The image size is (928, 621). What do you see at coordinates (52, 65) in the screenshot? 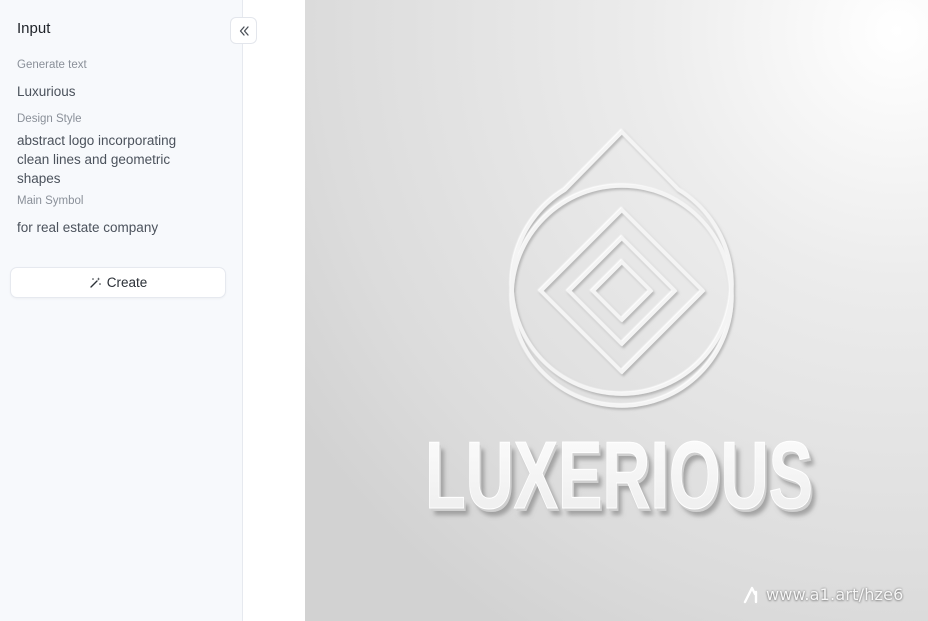
I see `generate-text-label: Generate text` at bounding box center [52, 65].